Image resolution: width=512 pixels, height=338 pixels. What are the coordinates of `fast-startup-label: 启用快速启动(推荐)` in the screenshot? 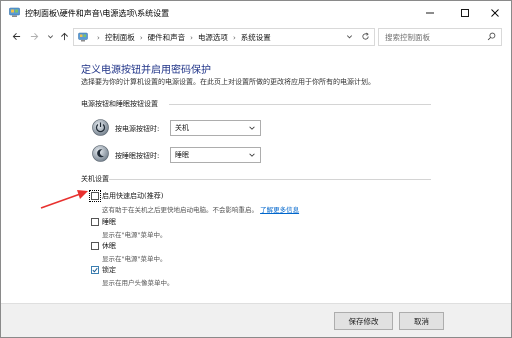 It's located at (132, 196).